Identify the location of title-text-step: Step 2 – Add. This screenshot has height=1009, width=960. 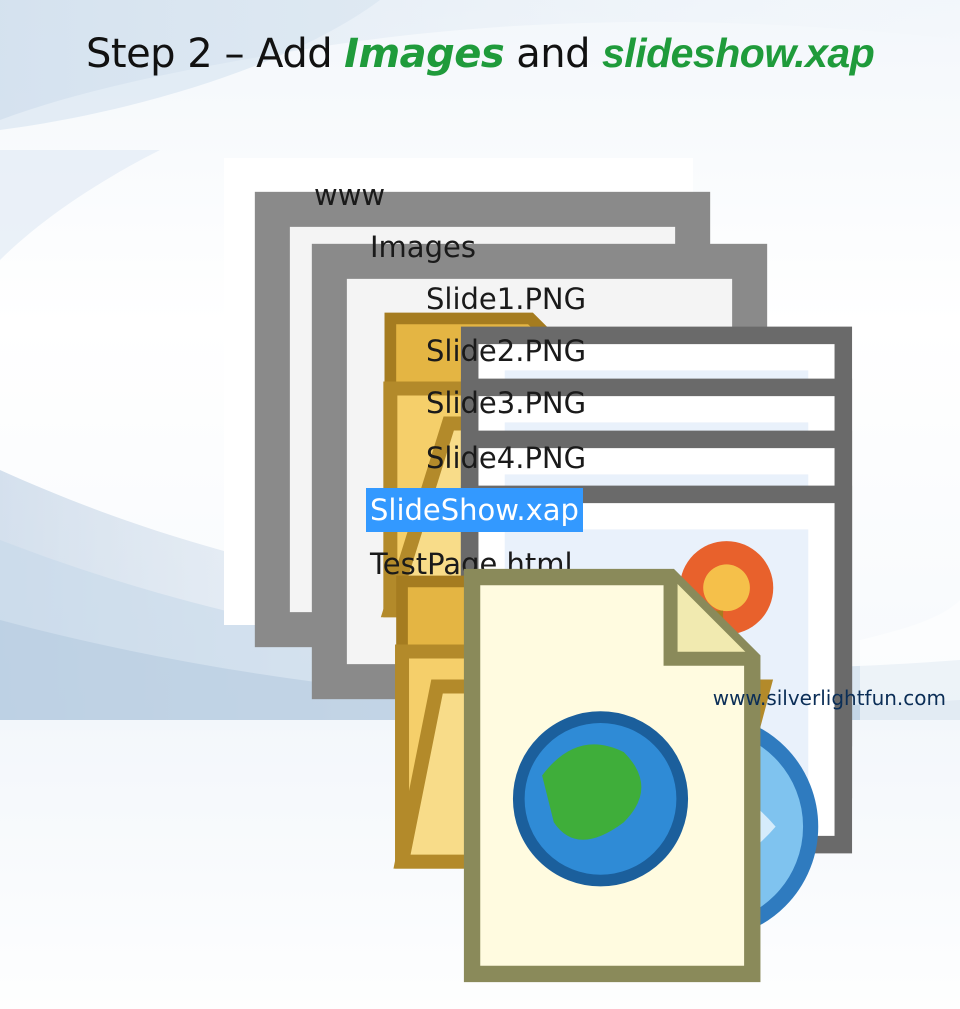
(209, 54).